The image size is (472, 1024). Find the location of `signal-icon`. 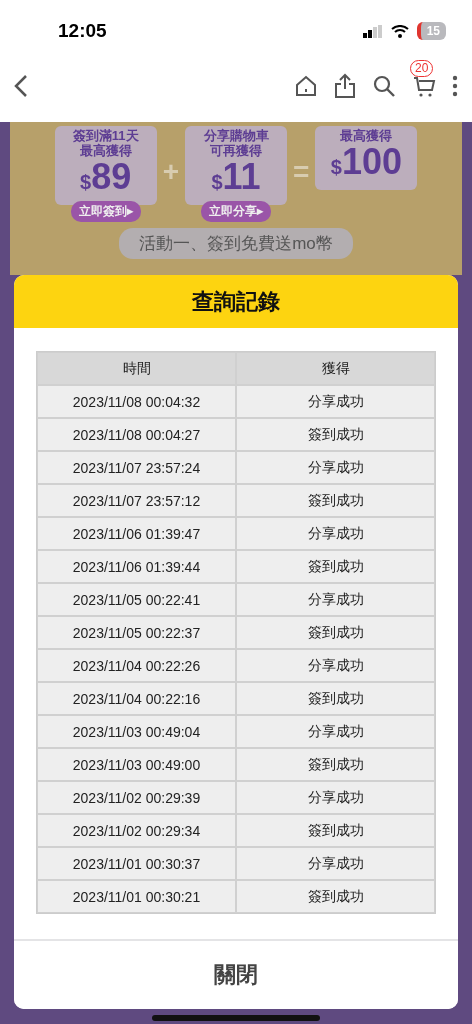

signal-icon is located at coordinates (372, 31).